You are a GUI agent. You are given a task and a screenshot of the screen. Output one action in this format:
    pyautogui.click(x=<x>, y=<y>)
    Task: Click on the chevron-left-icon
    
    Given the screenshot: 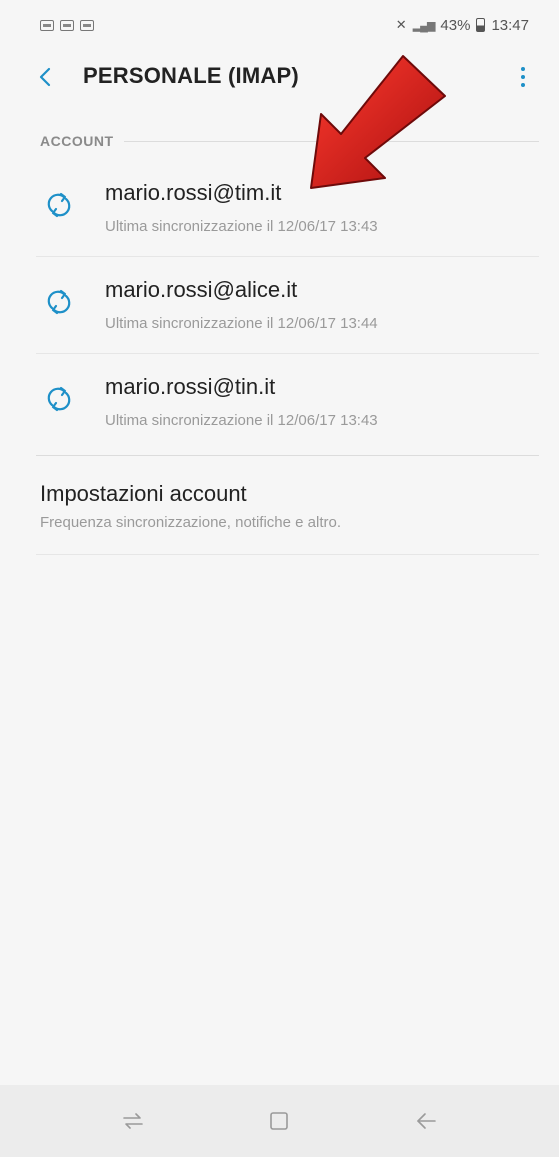 What is the action you would take?
    pyautogui.click(x=45, y=77)
    